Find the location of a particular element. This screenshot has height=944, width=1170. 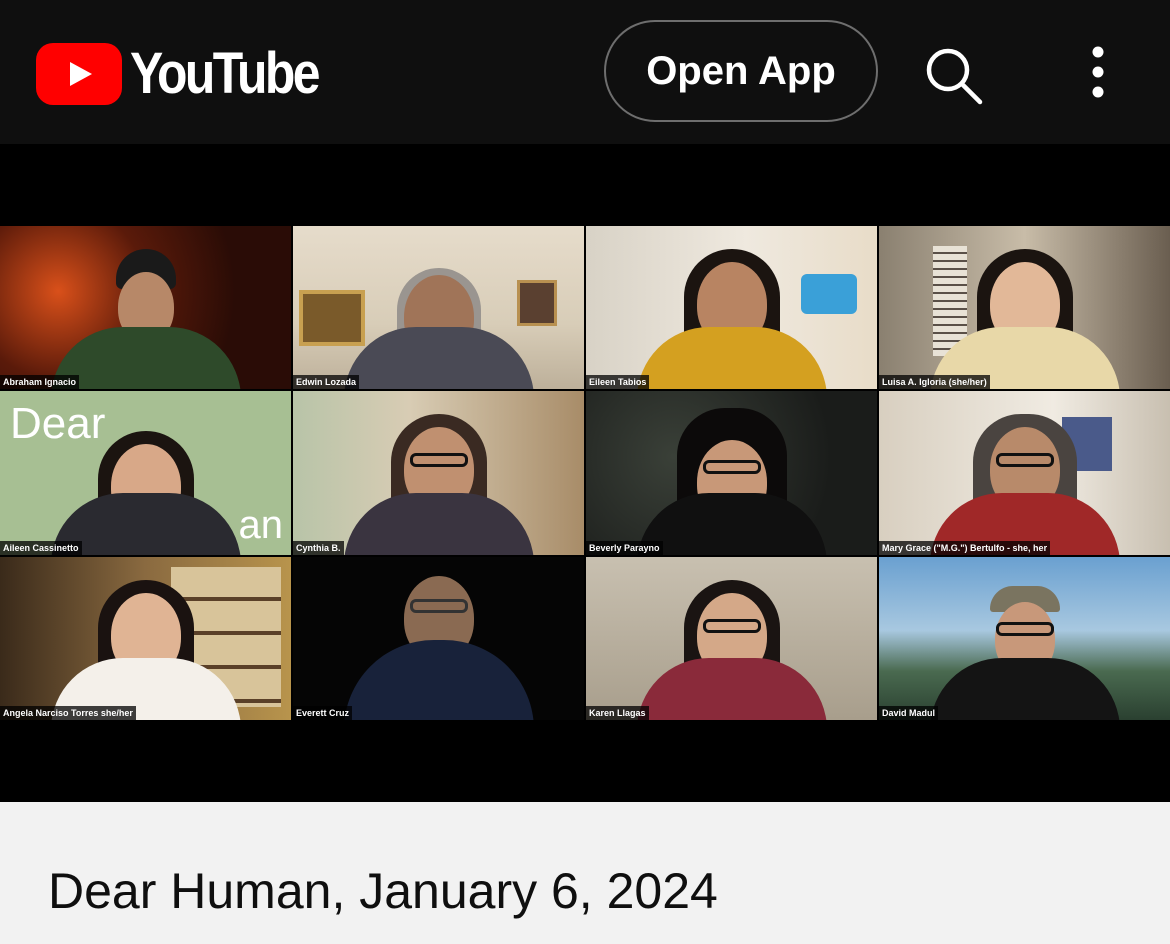

more-vert-icon is located at coordinates (1098, 75).